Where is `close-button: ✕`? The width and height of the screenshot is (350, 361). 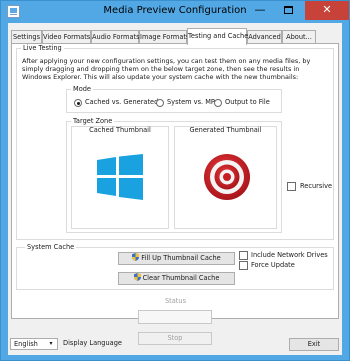
close-button: ✕ is located at coordinates (327, 10).